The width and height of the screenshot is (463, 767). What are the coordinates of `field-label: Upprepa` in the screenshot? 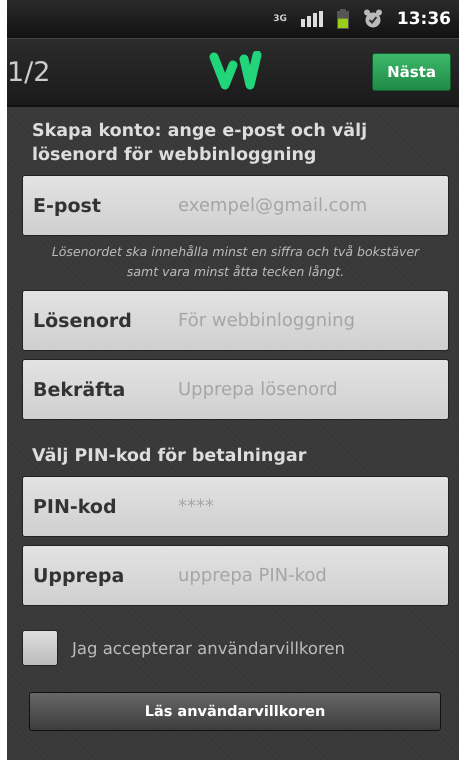 It's located at (79, 575).